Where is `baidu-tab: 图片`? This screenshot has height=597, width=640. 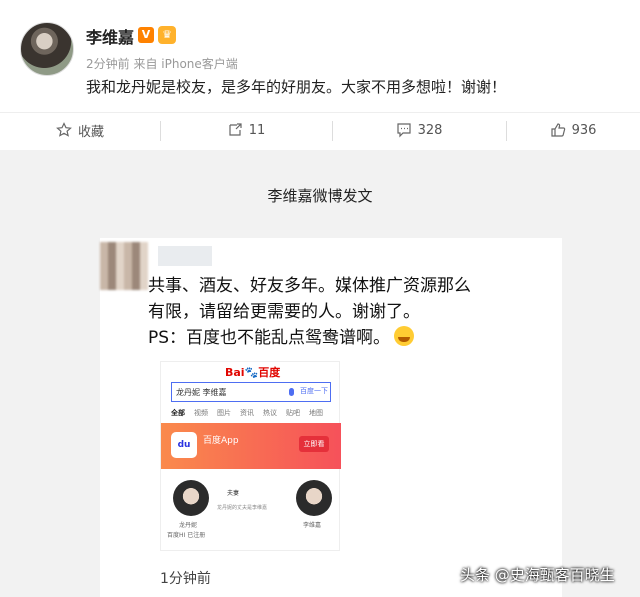 baidu-tab: 图片 is located at coordinates (224, 413).